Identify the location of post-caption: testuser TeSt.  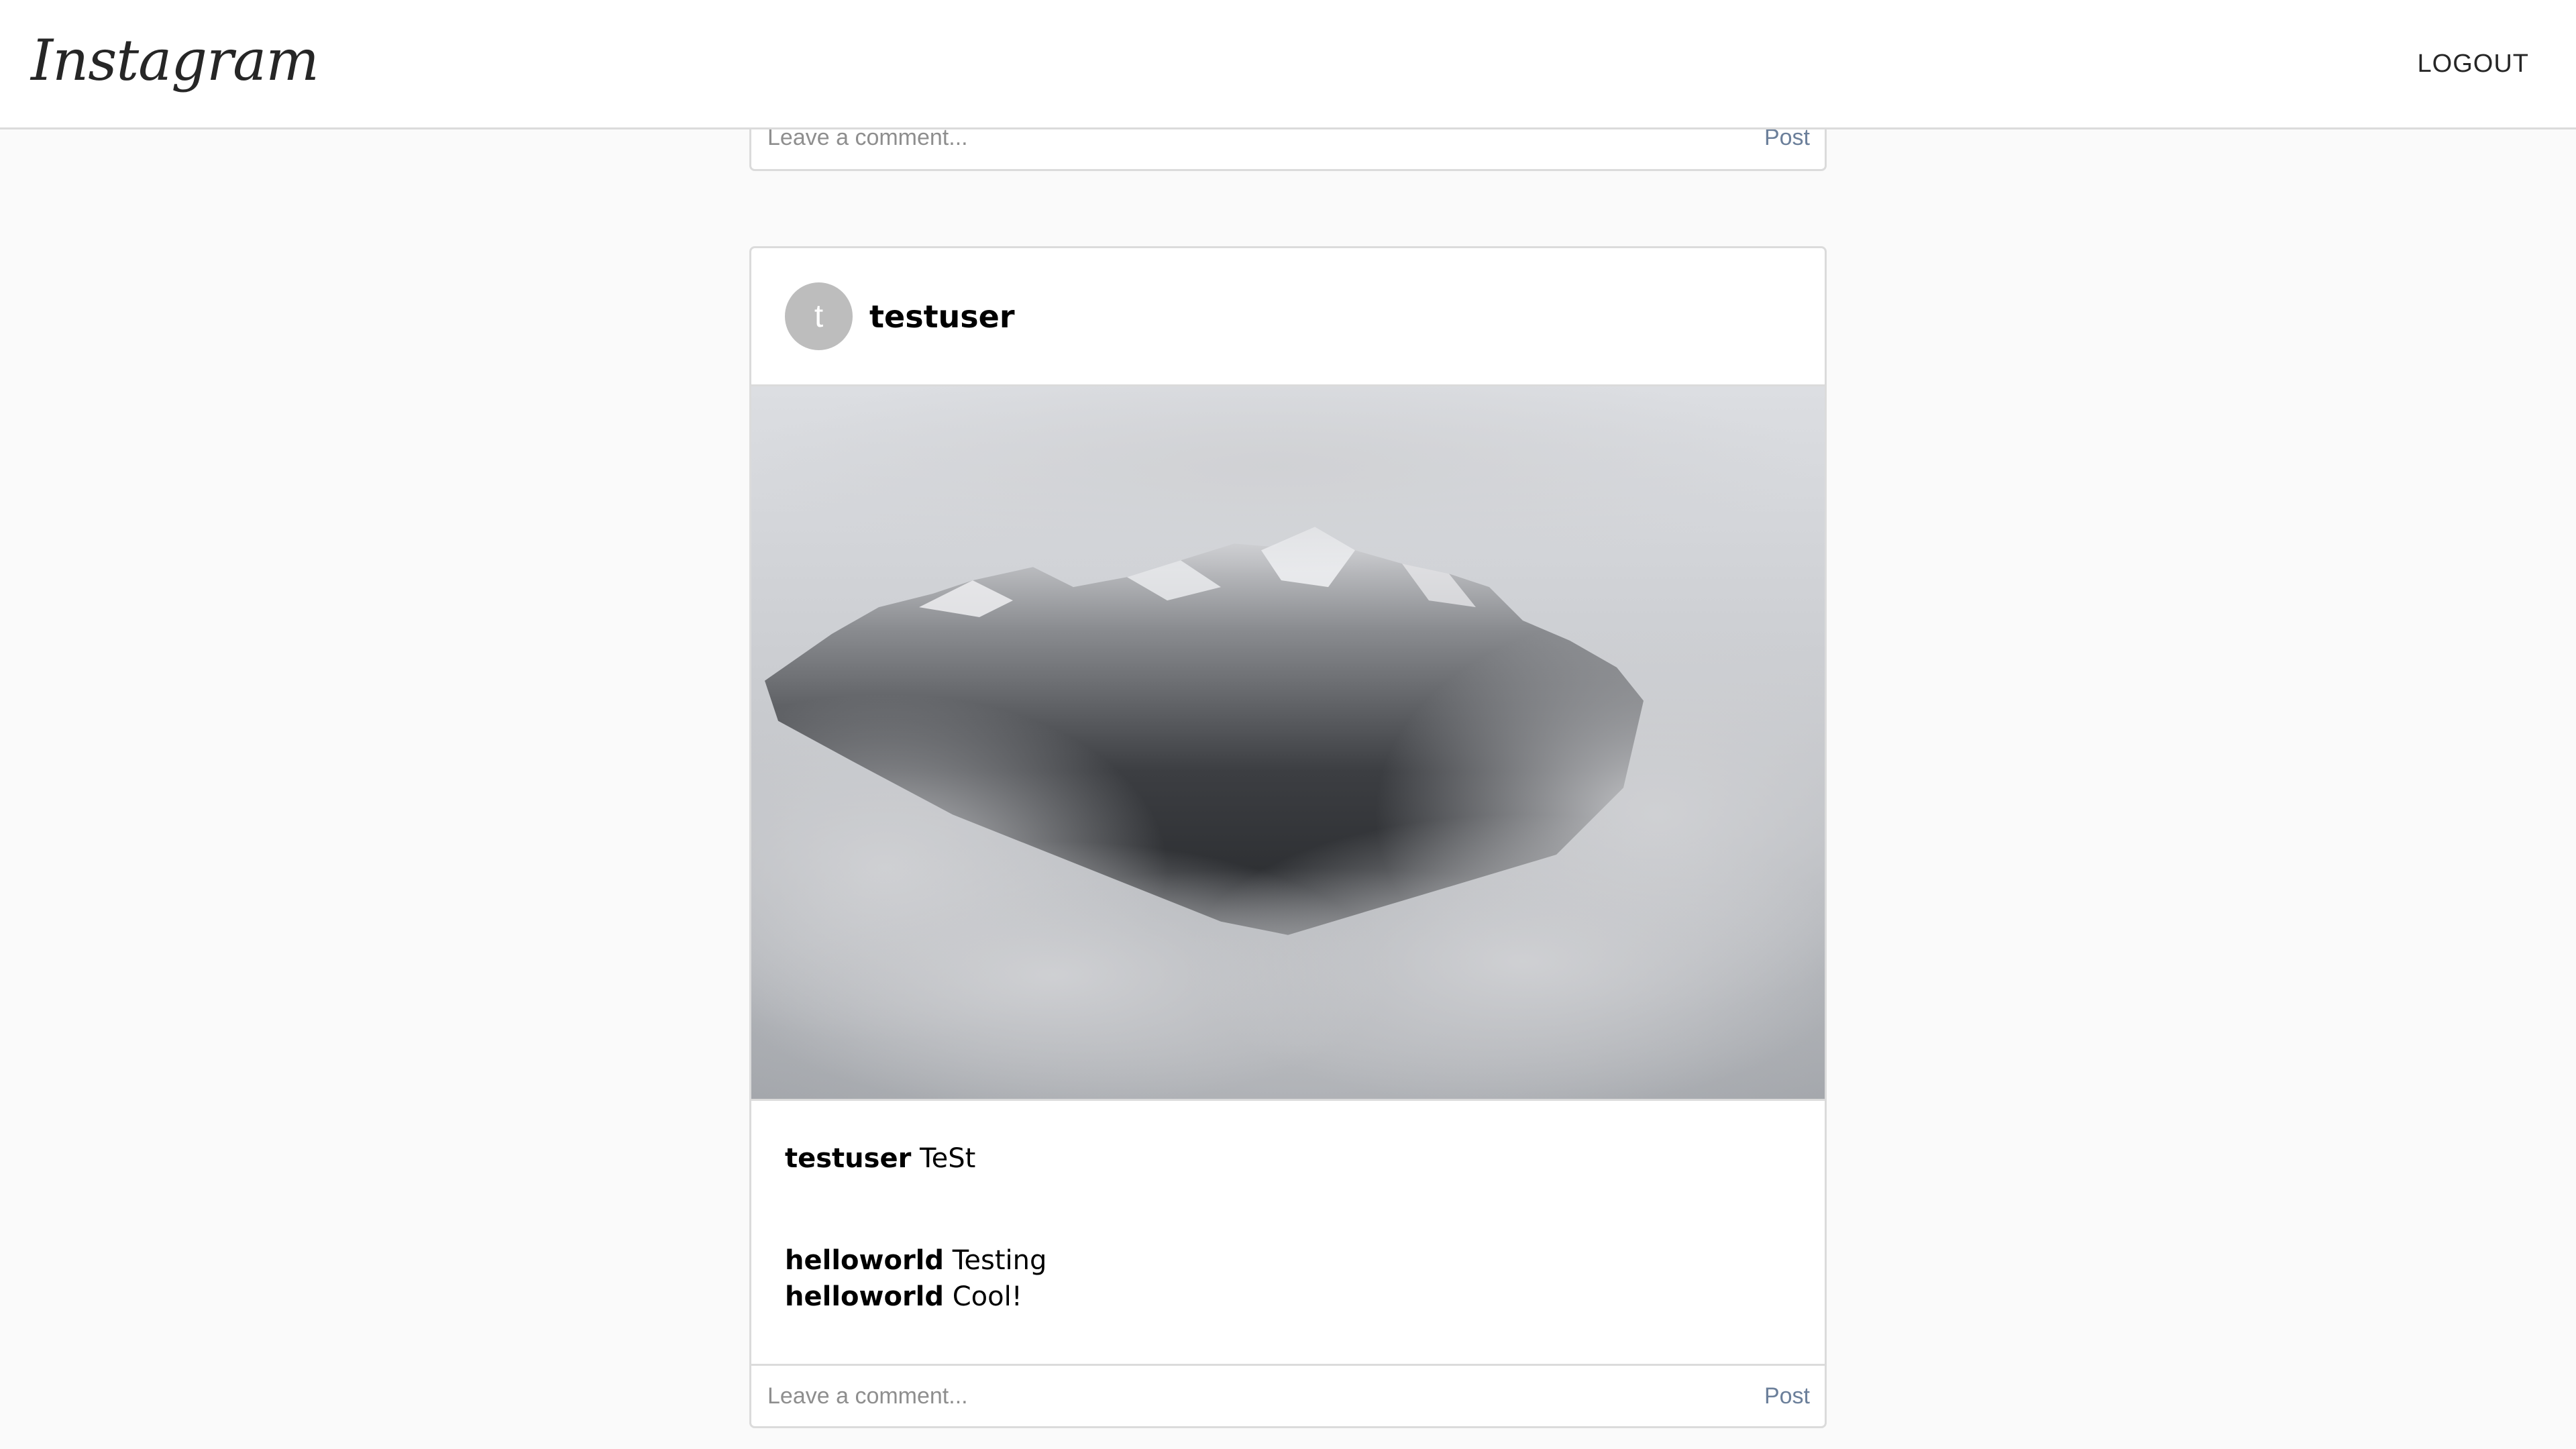
(880, 1158).